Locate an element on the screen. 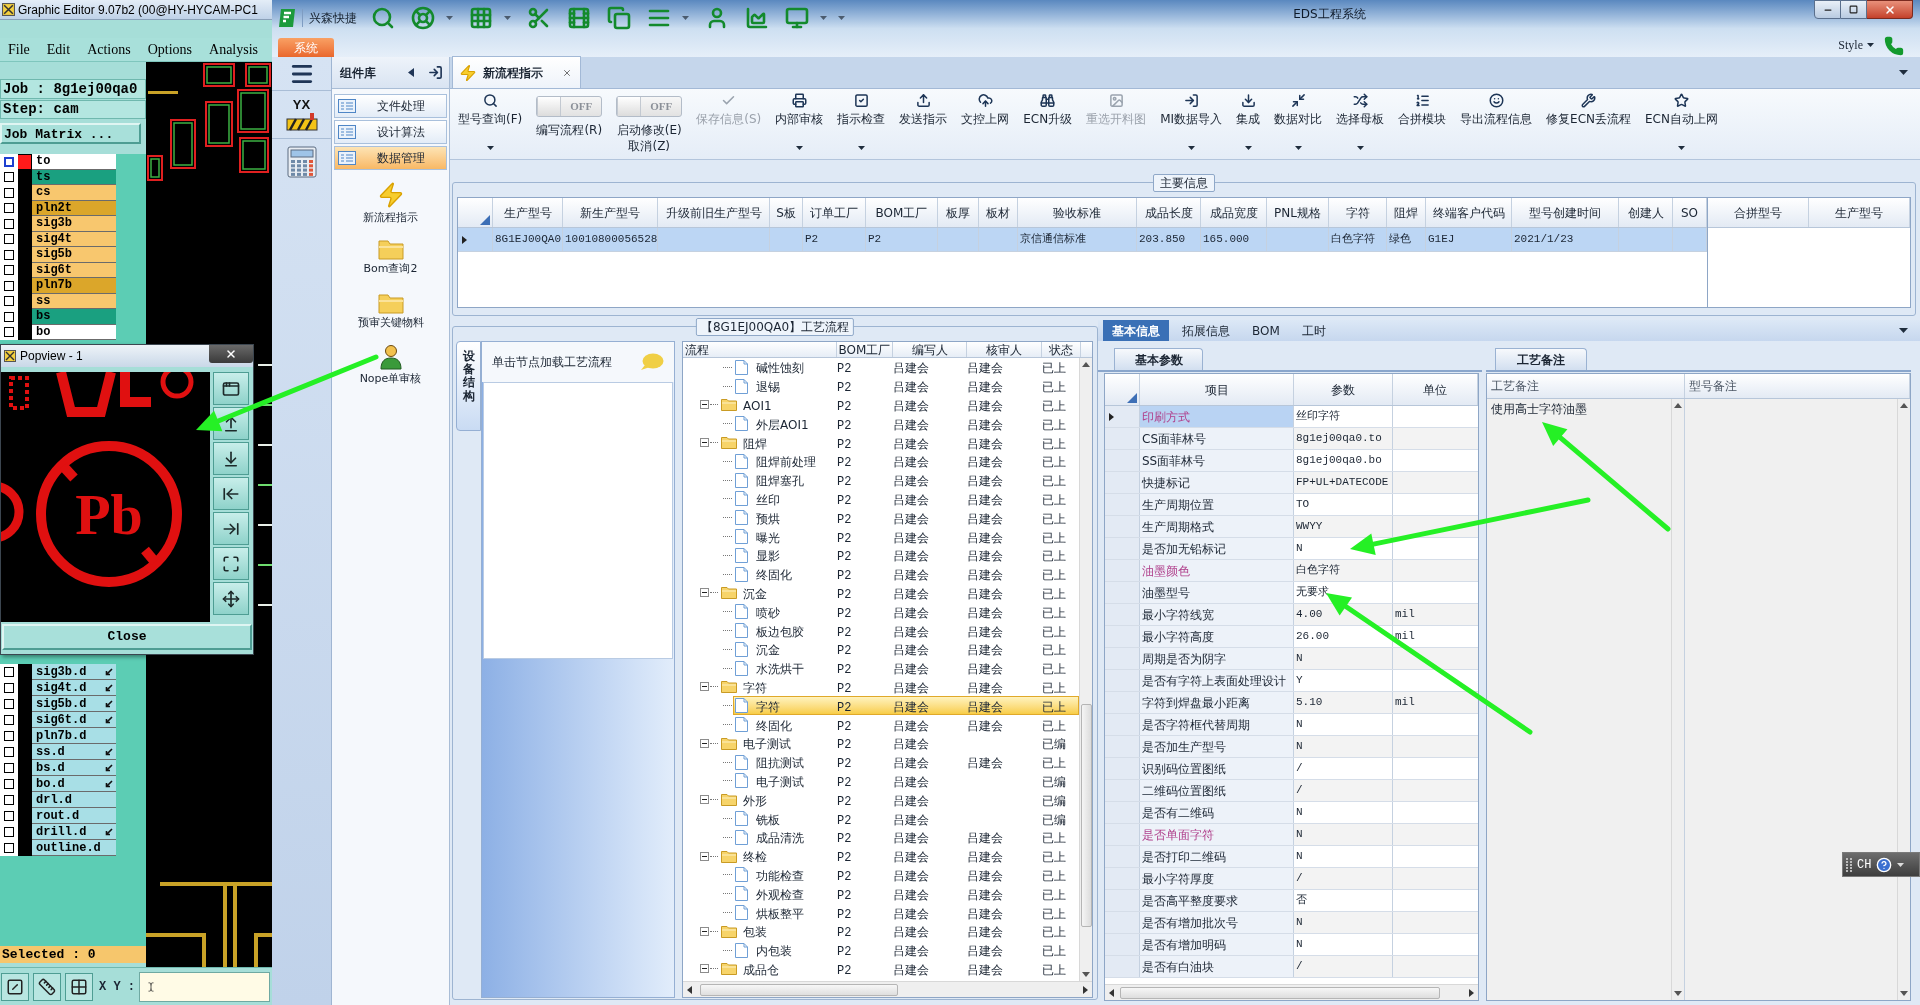 Image resolution: width=1920 pixels, height=1005 pixels. layer-name: bo.d is located at coordinates (74, 784).